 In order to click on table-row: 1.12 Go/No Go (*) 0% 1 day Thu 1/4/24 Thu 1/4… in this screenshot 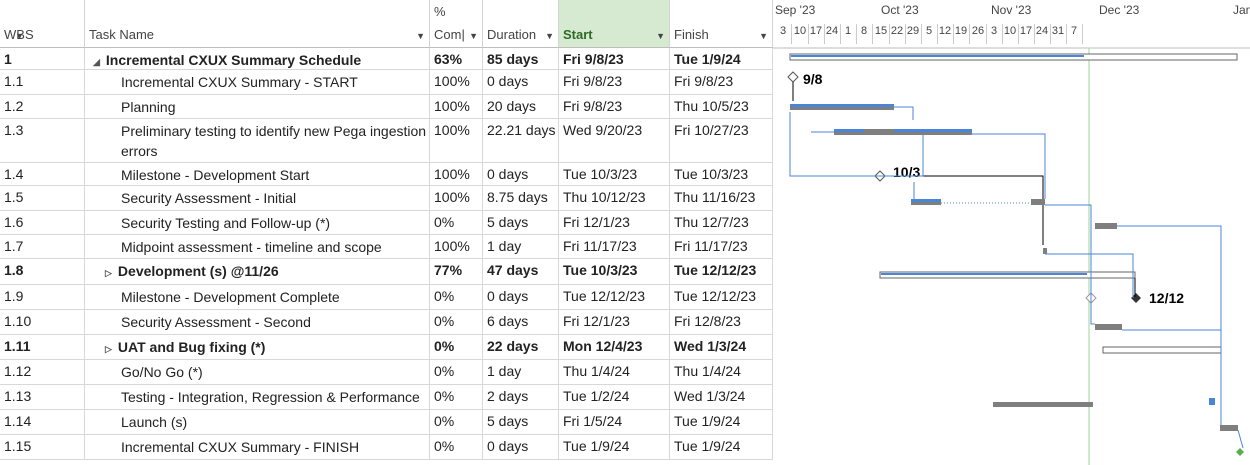, I will do `click(386, 372)`.